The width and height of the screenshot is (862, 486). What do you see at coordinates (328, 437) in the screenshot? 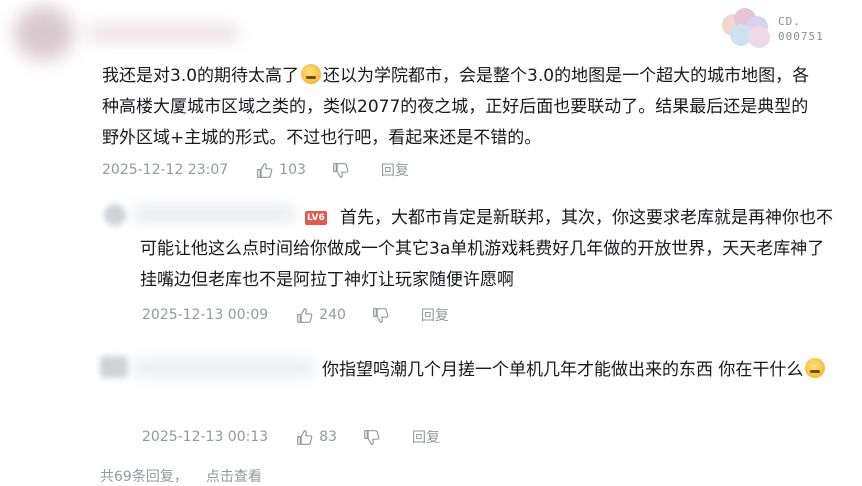
I see `like-count: 83` at bounding box center [328, 437].